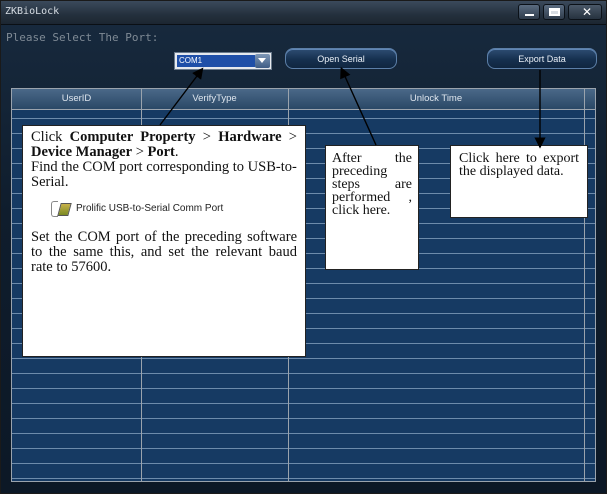 The width and height of the screenshot is (607, 494). I want to click on maximize-button, so click(554, 12).